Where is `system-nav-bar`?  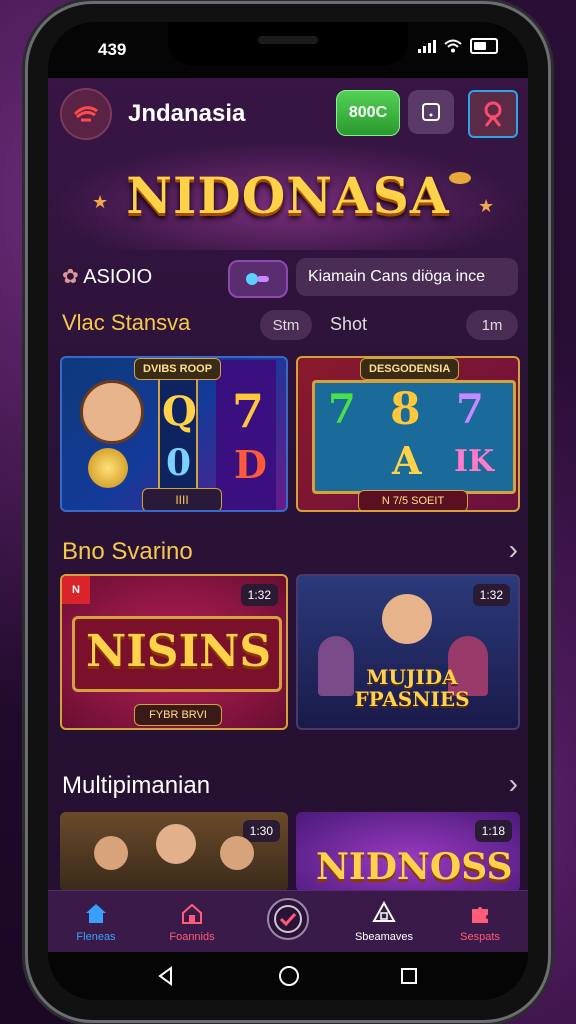
system-nav-bar is located at coordinates (288, 976).